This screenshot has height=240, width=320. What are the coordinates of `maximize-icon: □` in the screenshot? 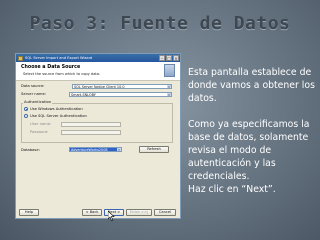 It's located at (169, 58).